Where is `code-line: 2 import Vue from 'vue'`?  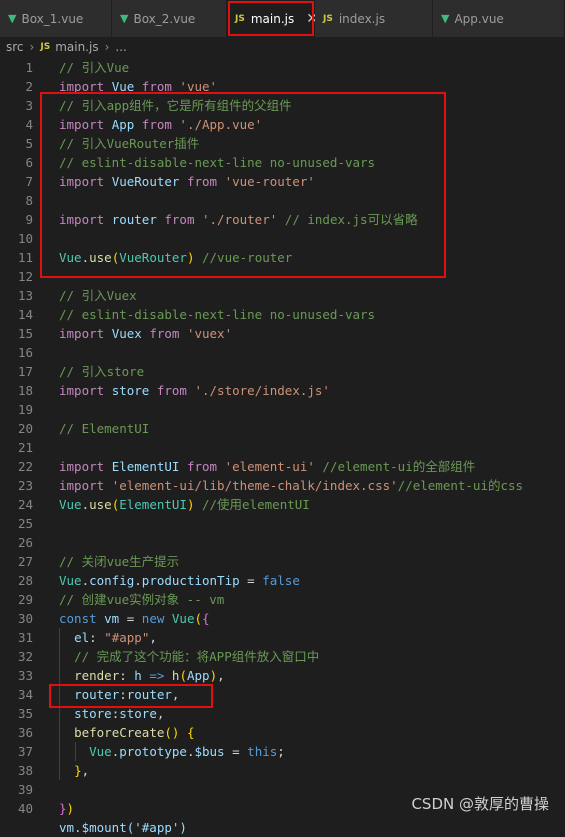 code-line: 2 import Vue from 'vue' is located at coordinates (282, 86).